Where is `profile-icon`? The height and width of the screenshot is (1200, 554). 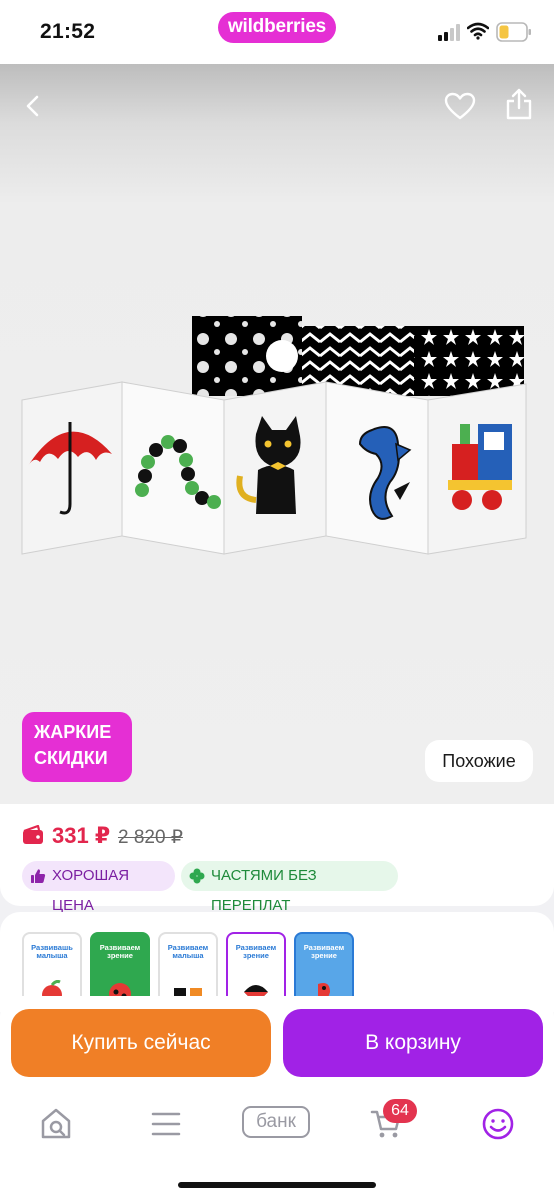 profile-icon is located at coordinates (498, 1124).